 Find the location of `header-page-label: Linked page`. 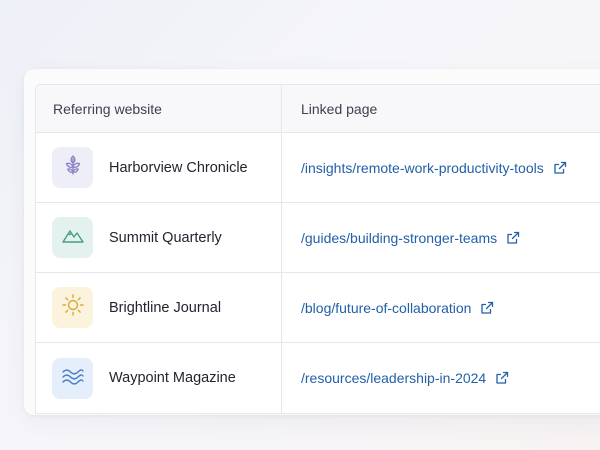

header-page-label: Linked page is located at coordinates (339, 108).